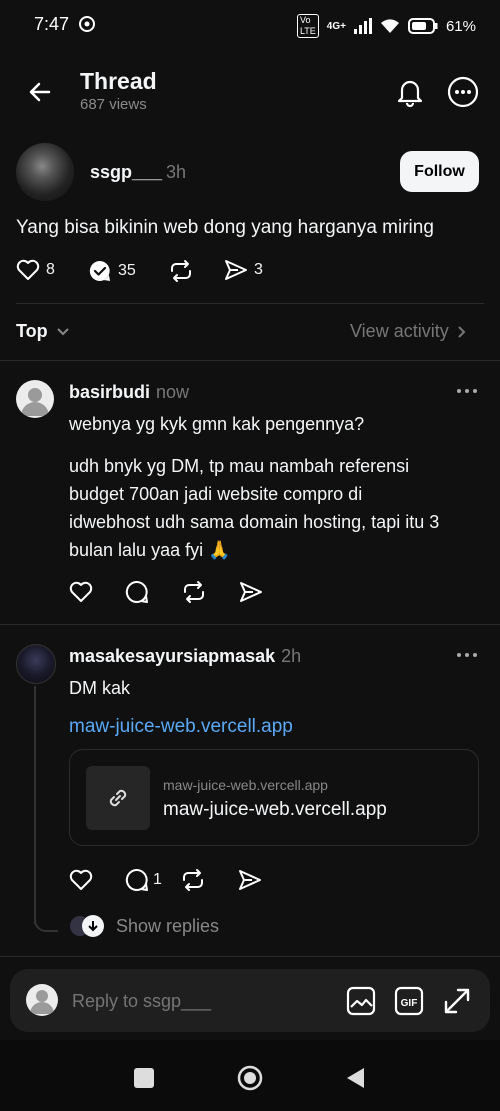  I want to click on follow-button: Follow, so click(439, 171).